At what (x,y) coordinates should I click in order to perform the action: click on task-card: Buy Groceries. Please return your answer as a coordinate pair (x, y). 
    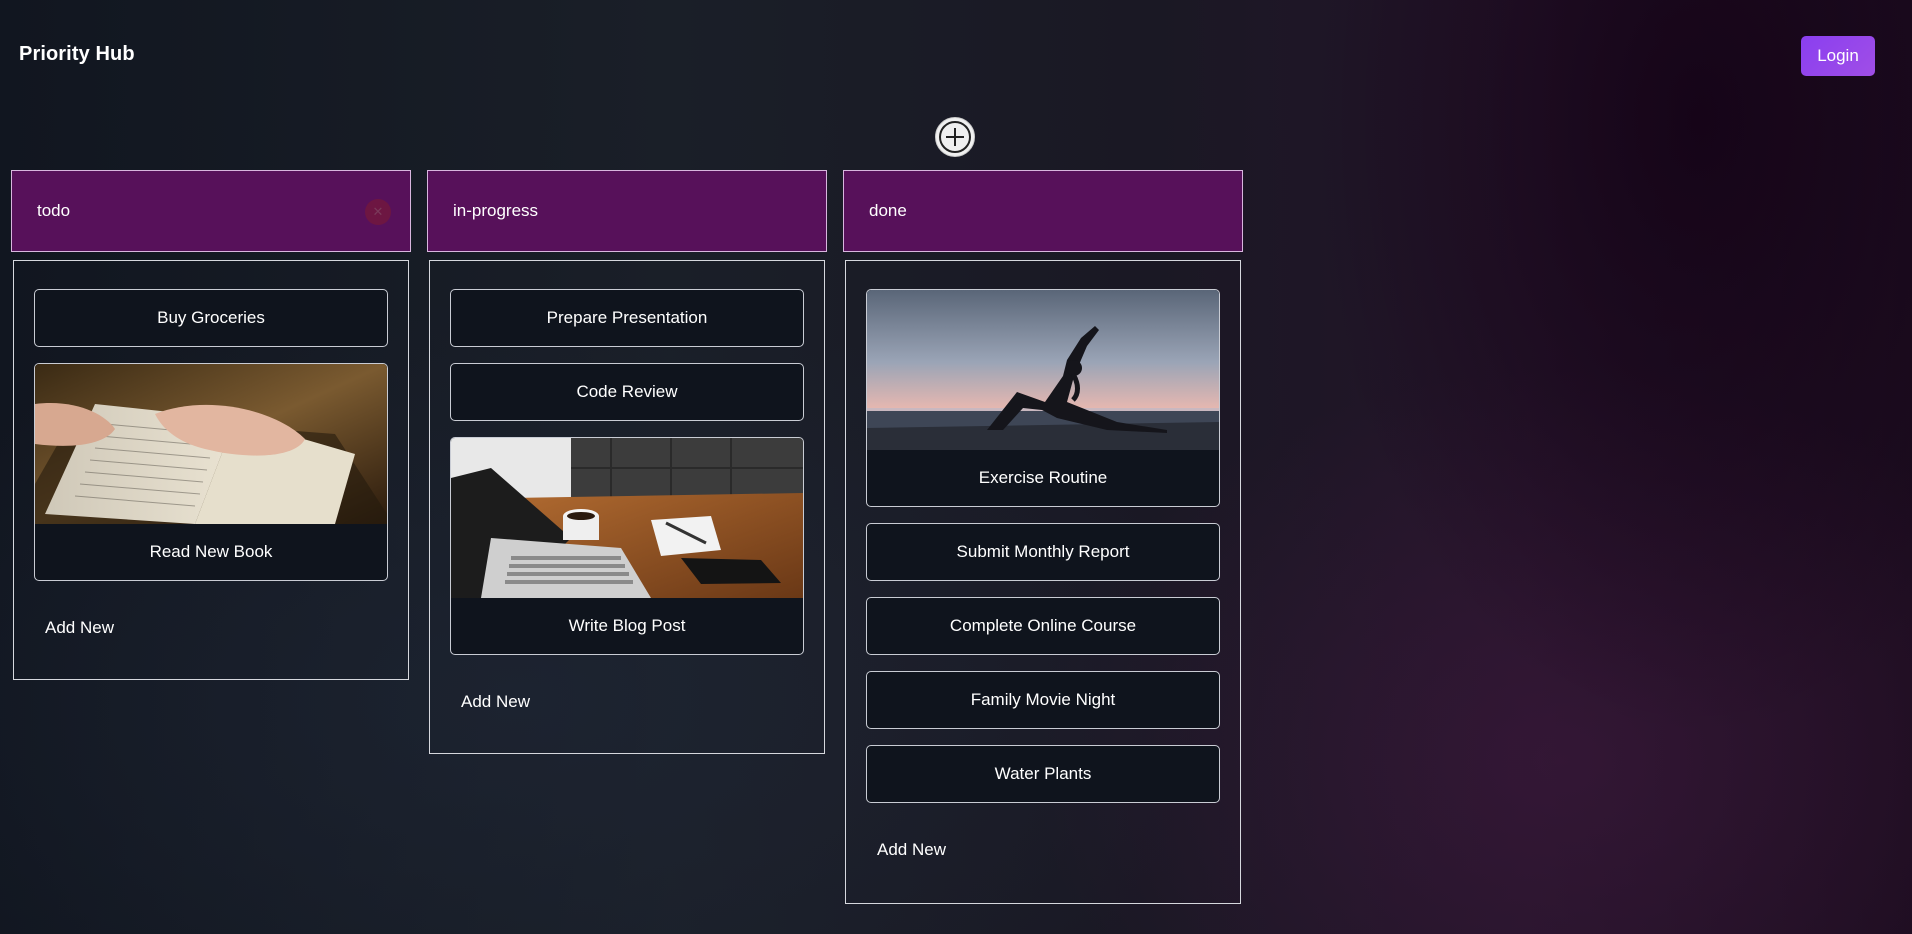
    Looking at the image, I should click on (211, 318).